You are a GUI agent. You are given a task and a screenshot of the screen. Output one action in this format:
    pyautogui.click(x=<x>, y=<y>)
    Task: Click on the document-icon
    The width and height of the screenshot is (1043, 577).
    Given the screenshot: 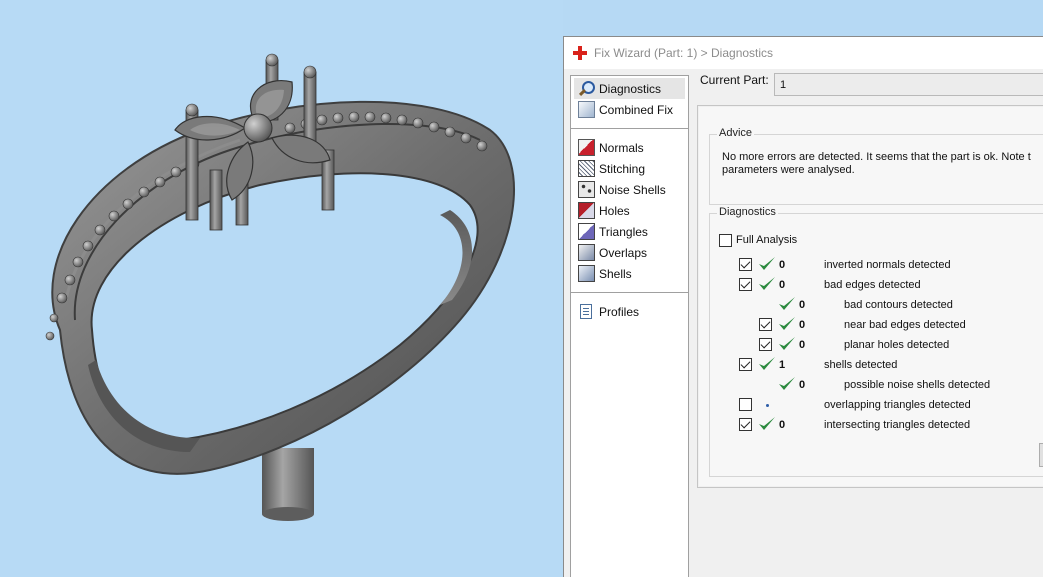 What is the action you would take?
    pyautogui.click(x=586, y=311)
    